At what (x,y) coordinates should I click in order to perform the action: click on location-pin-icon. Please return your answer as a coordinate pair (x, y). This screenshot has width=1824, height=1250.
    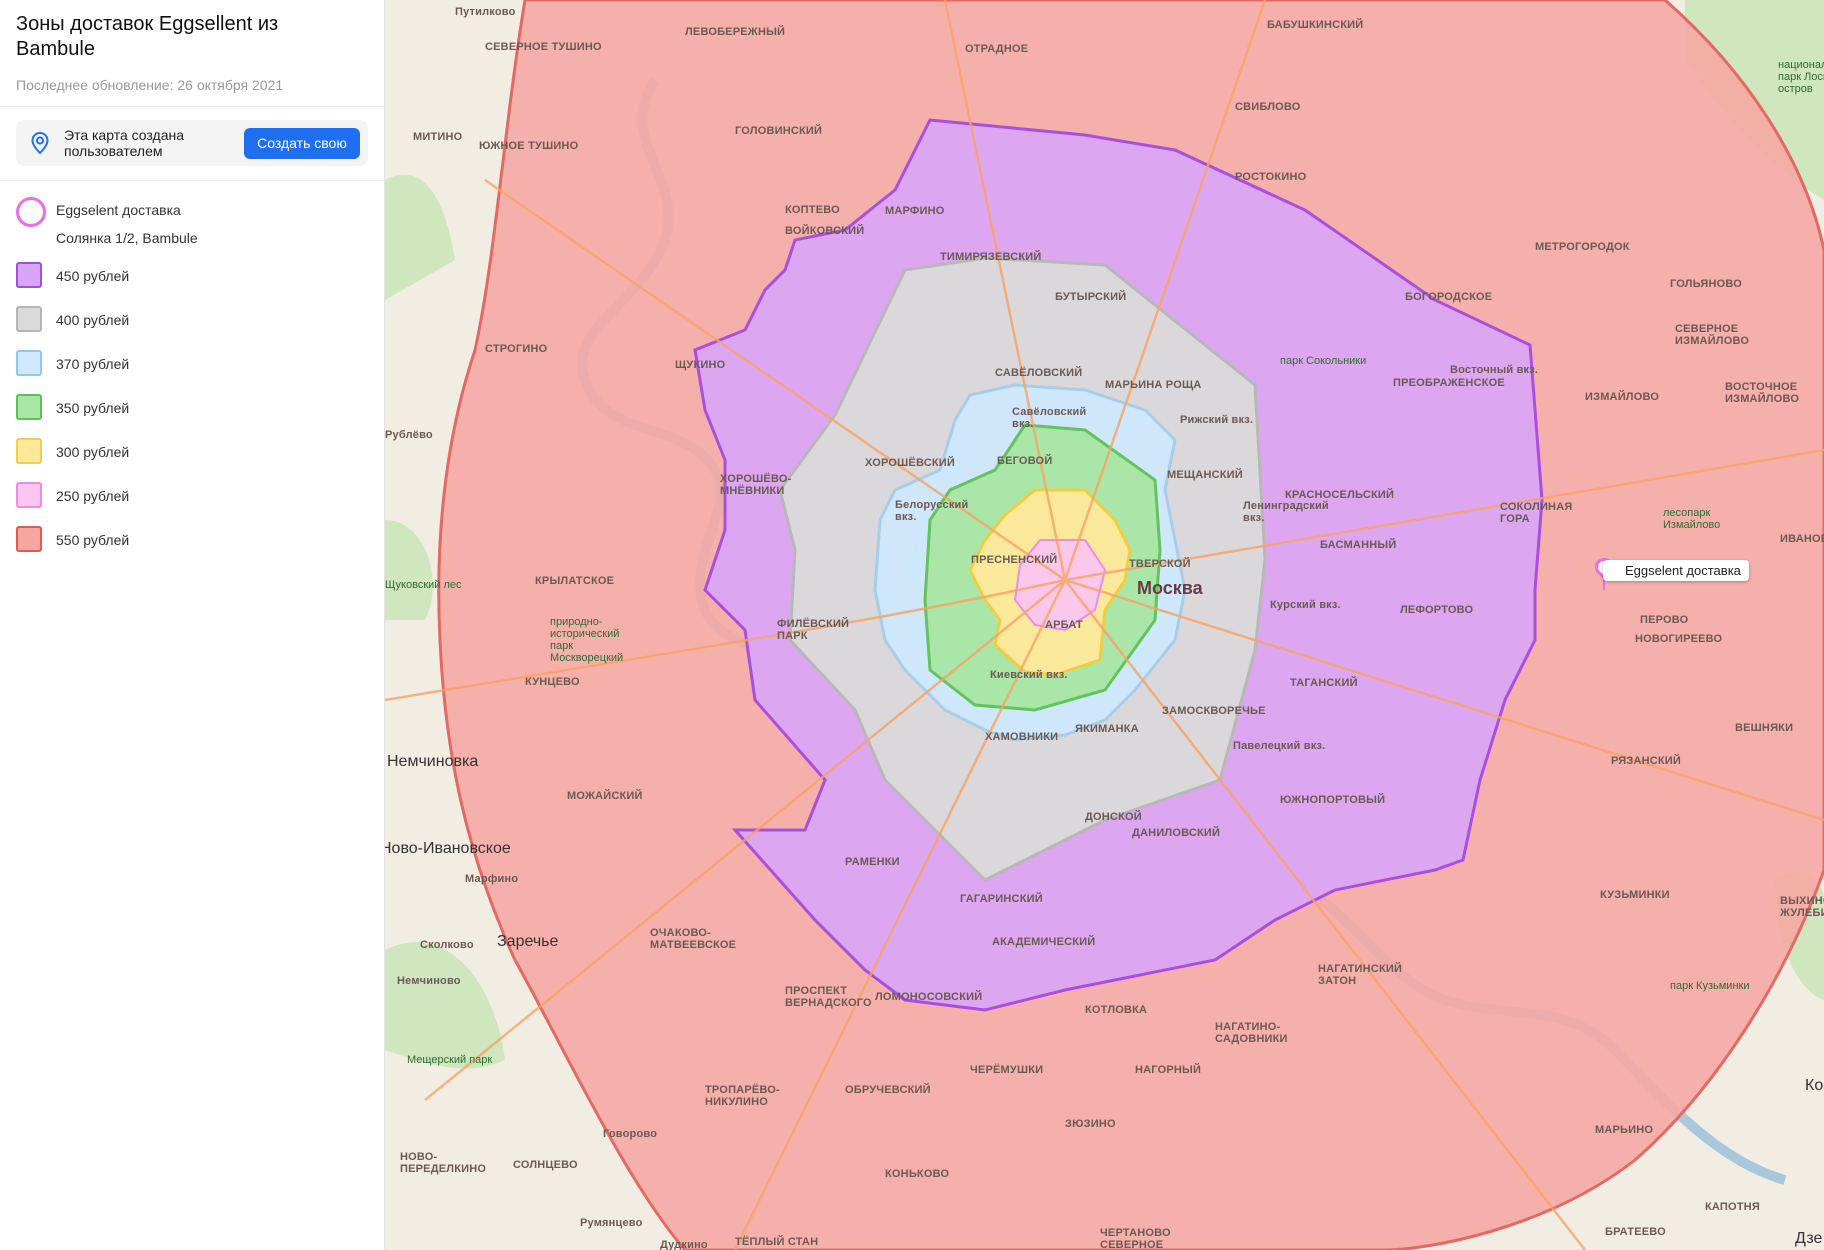
    Looking at the image, I should click on (40, 143).